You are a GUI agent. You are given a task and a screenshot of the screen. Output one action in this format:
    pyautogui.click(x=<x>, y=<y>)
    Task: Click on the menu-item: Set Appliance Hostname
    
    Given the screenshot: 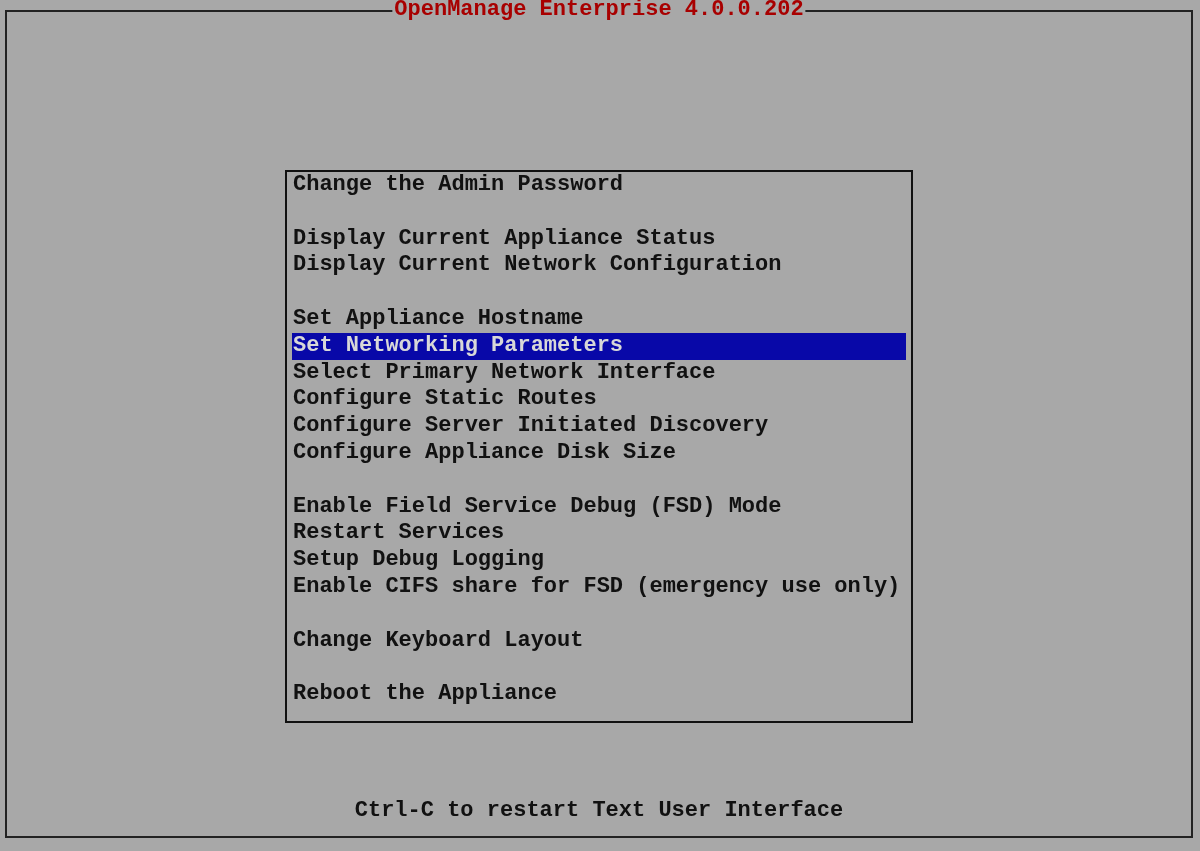 What is the action you would take?
    pyautogui.click(x=599, y=319)
    